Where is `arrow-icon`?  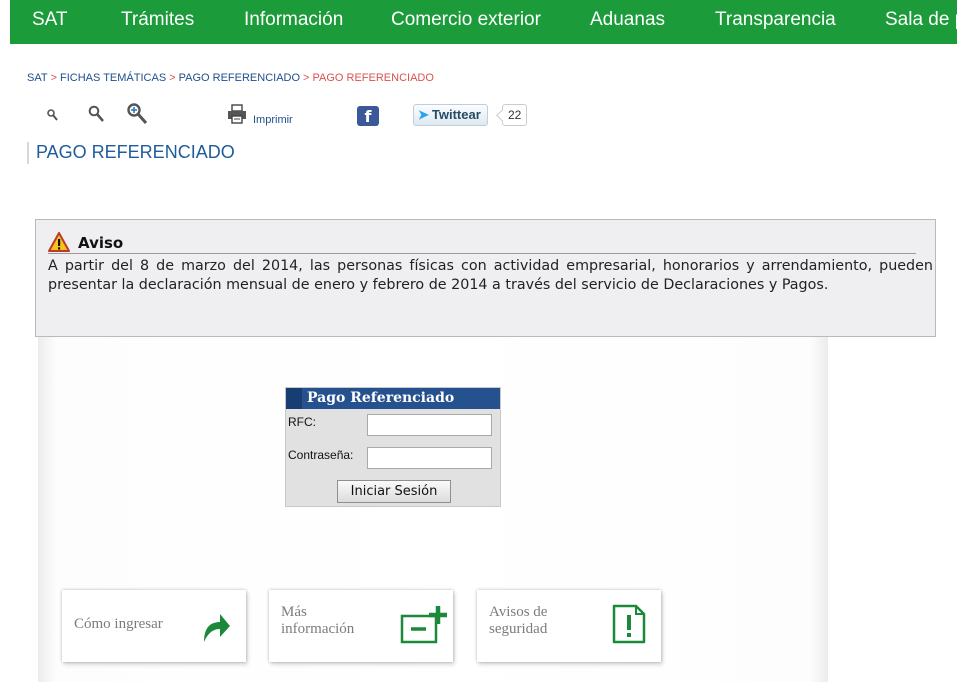
arrow-icon is located at coordinates (217, 628).